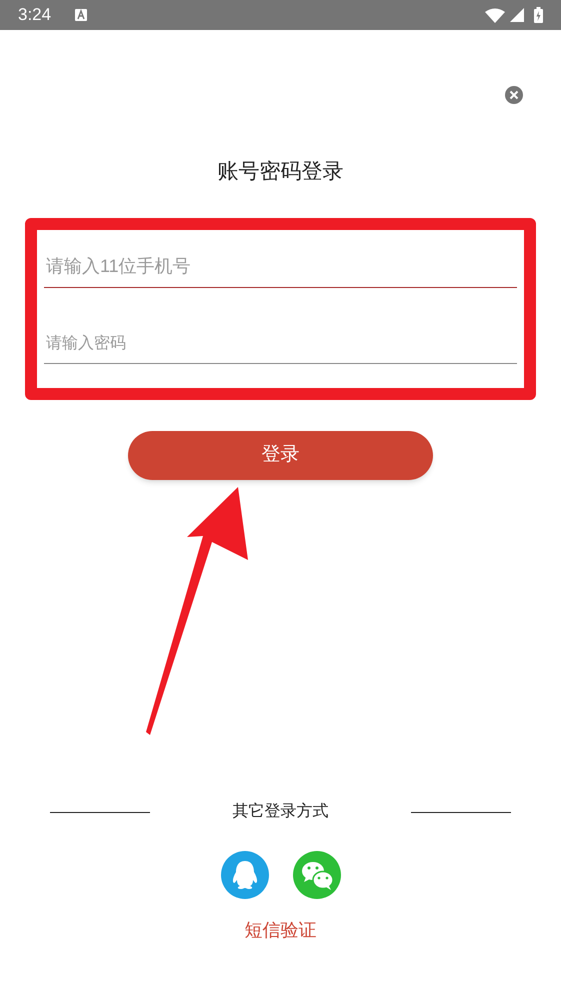 The height and width of the screenshot is (997, 561). What do you see at coordinates (35, 15) in the screenshot?
I see `status-time: 3:24` at bounding box center [35, 15].